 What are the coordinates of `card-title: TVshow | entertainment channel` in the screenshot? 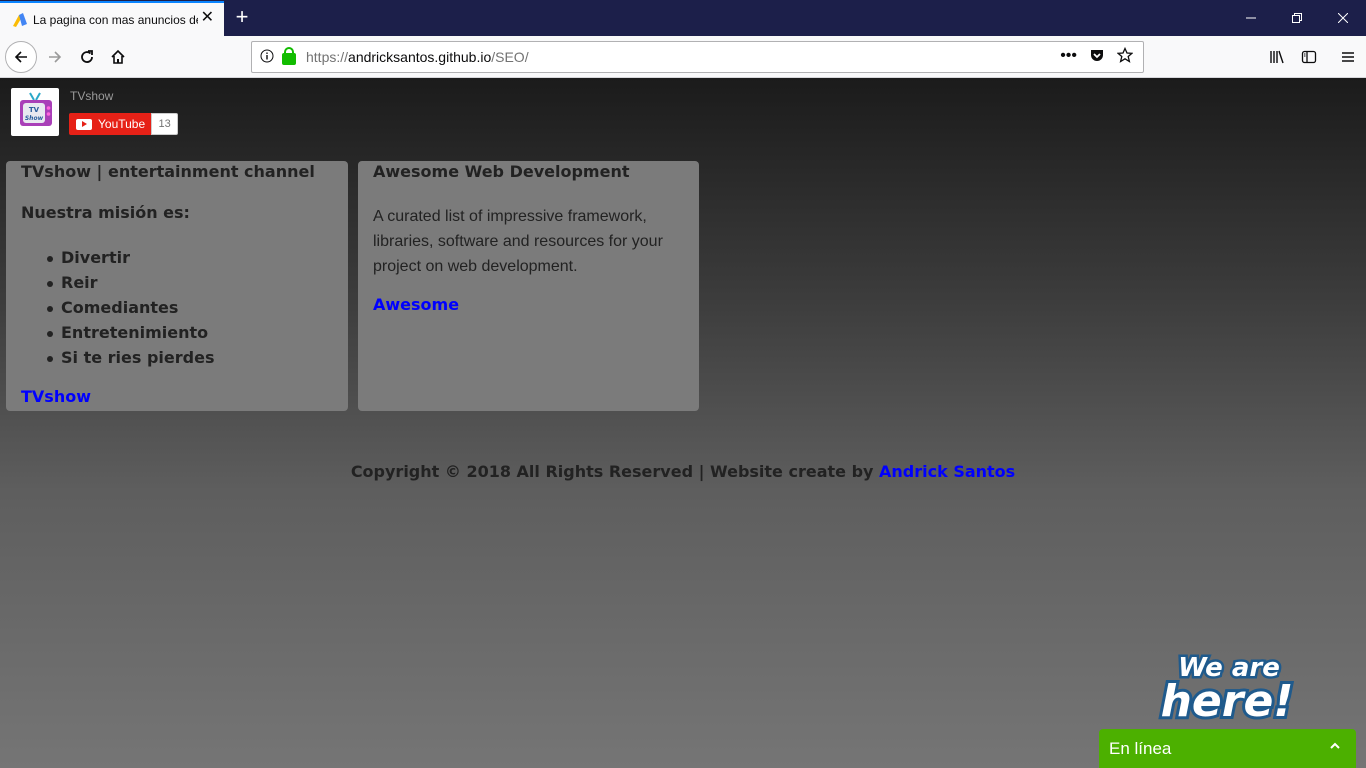 It's located at (168, 171).